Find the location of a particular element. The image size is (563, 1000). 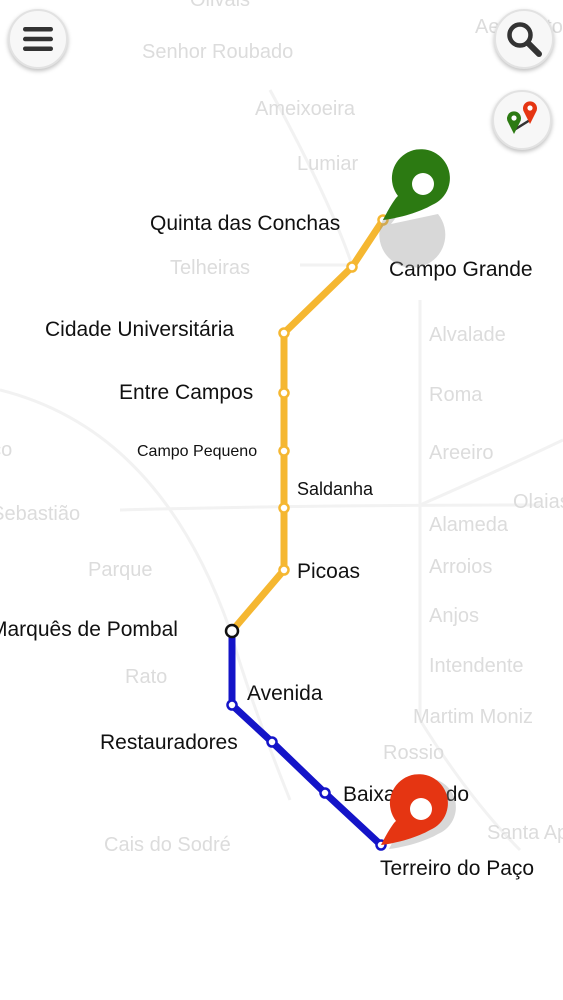

faded-station-olivais: Olivais is located at coordinates (220, 5).